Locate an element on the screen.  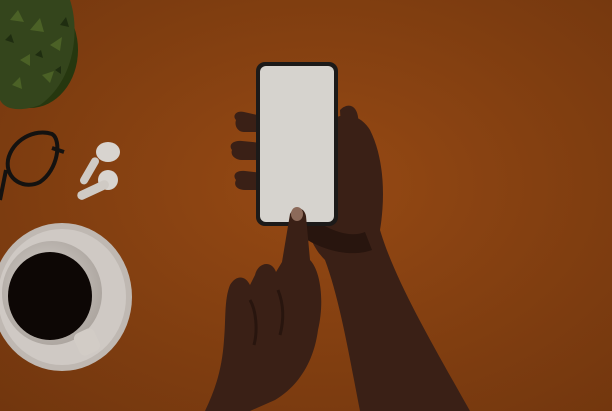
smartphone is located at coordinates (297, 144).